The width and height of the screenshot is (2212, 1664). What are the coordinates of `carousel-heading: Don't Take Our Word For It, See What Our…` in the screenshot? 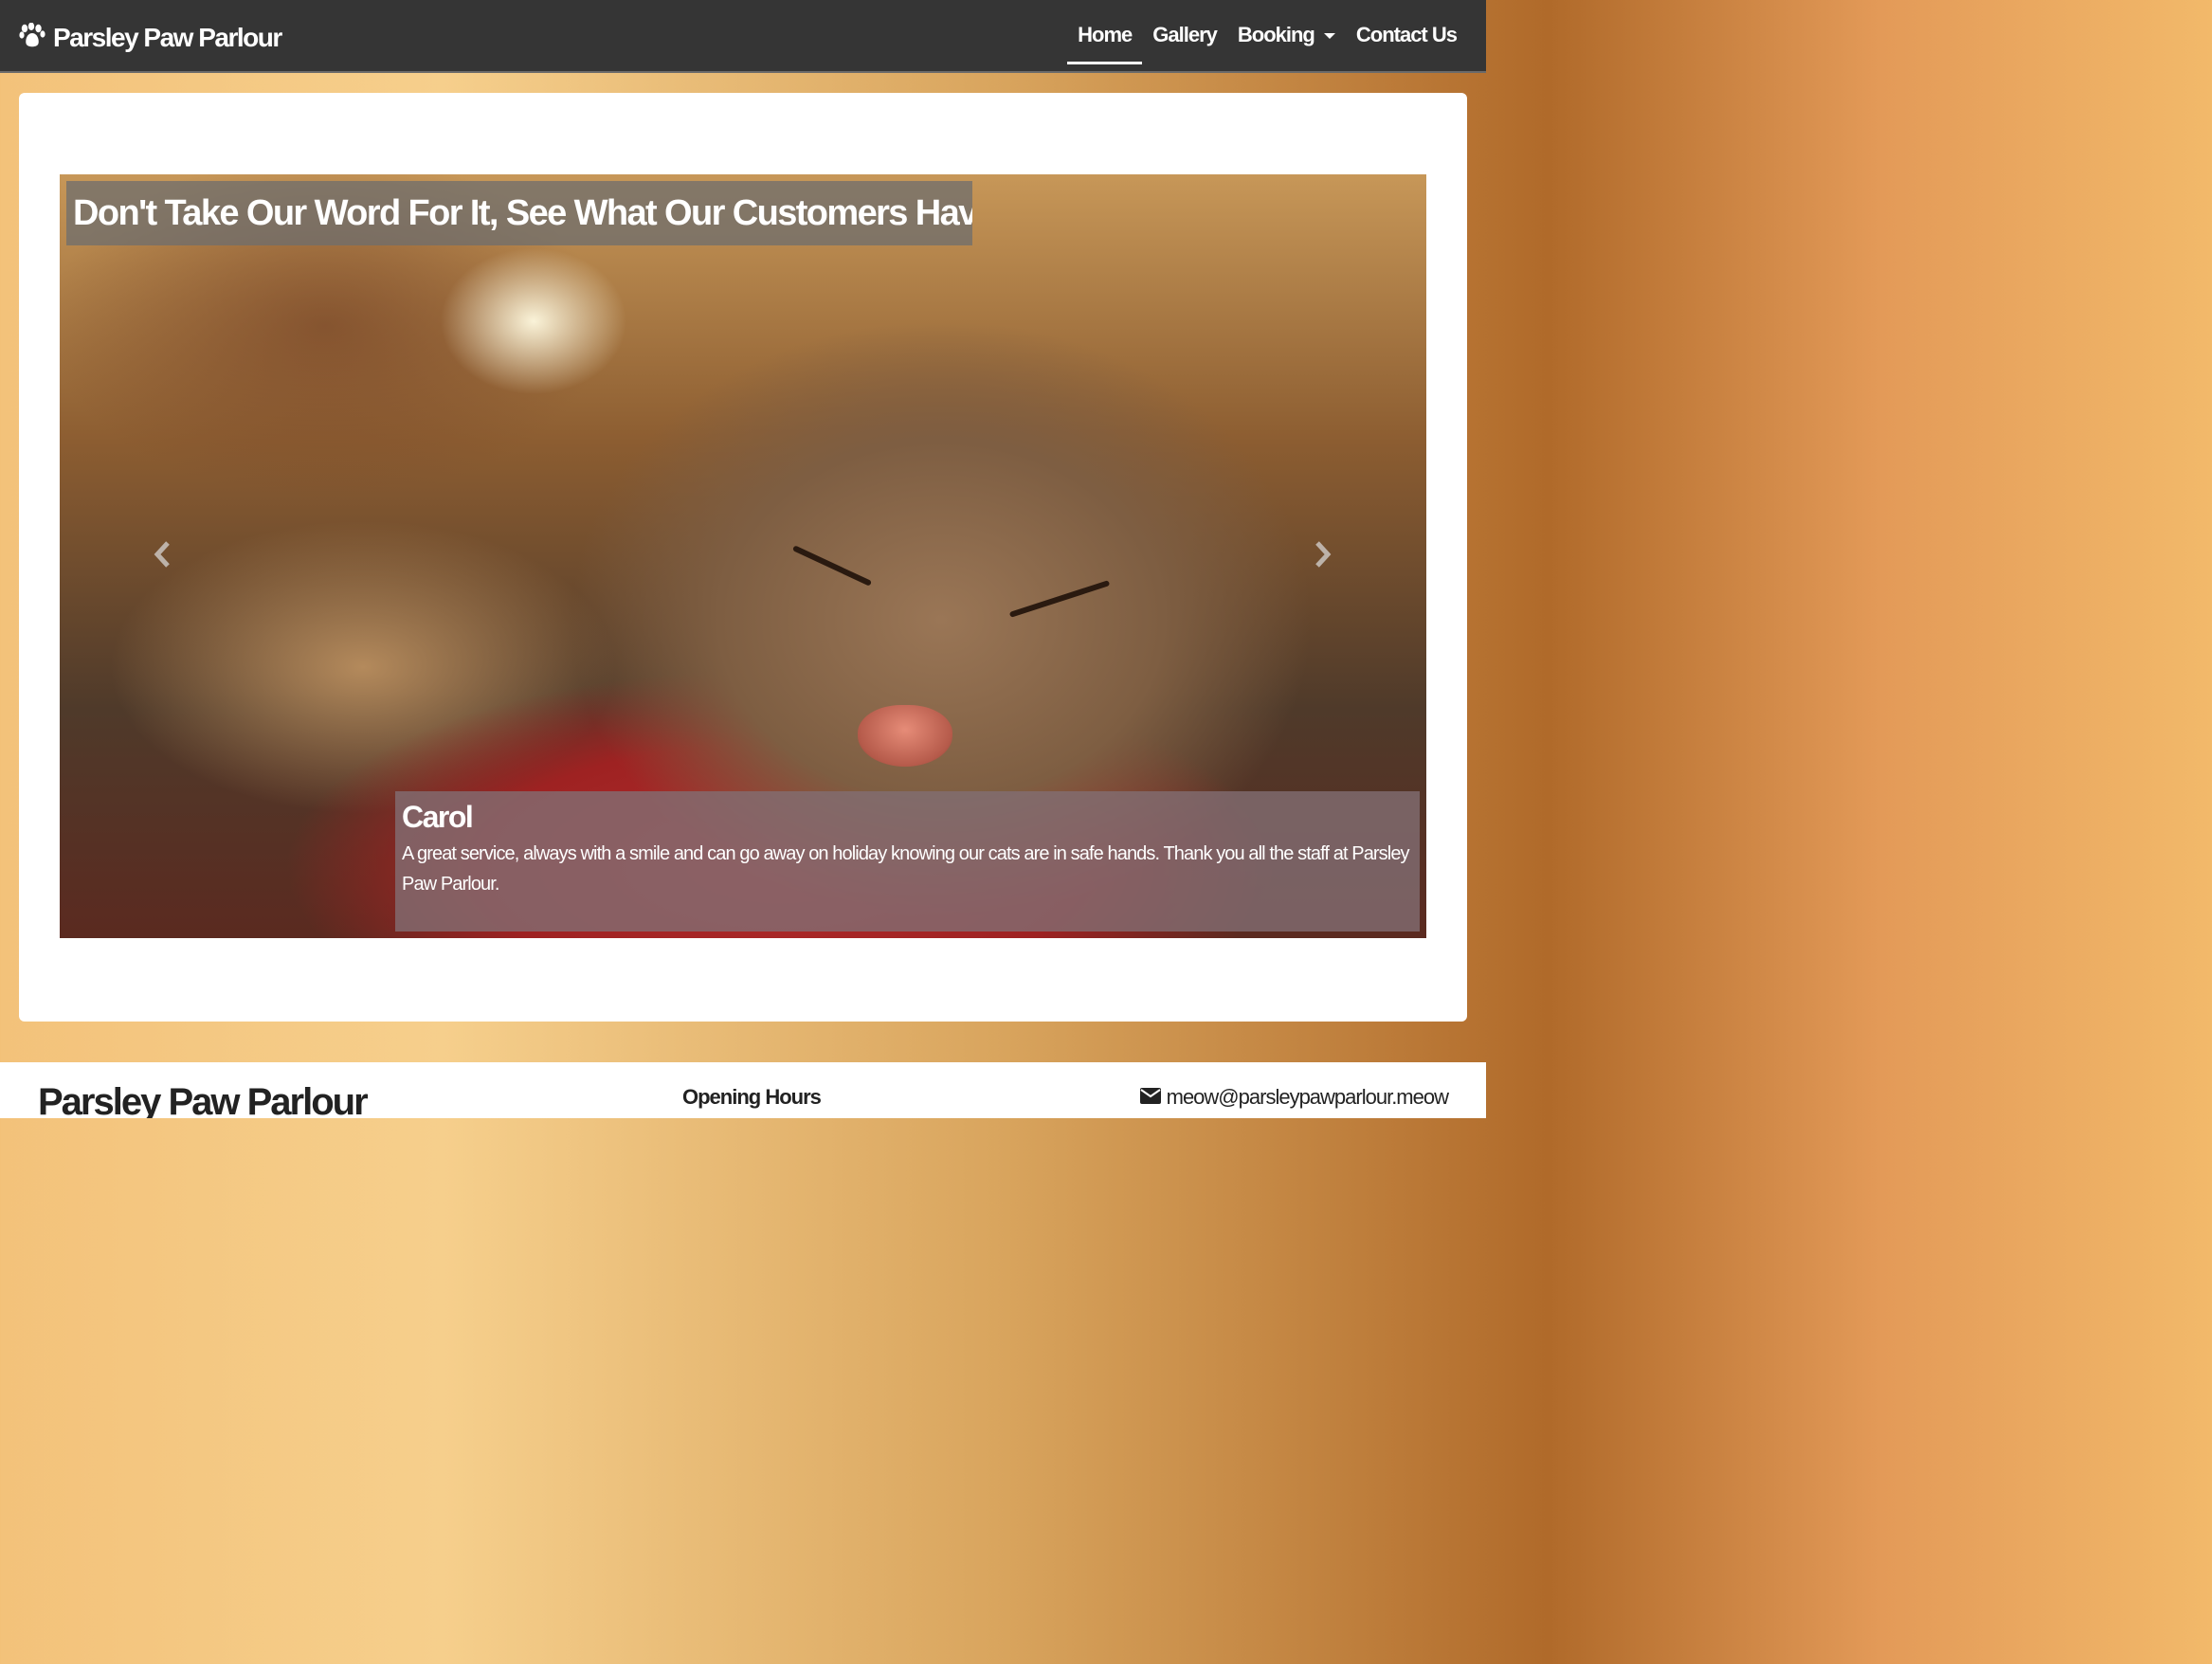 It's located at (519, 213).